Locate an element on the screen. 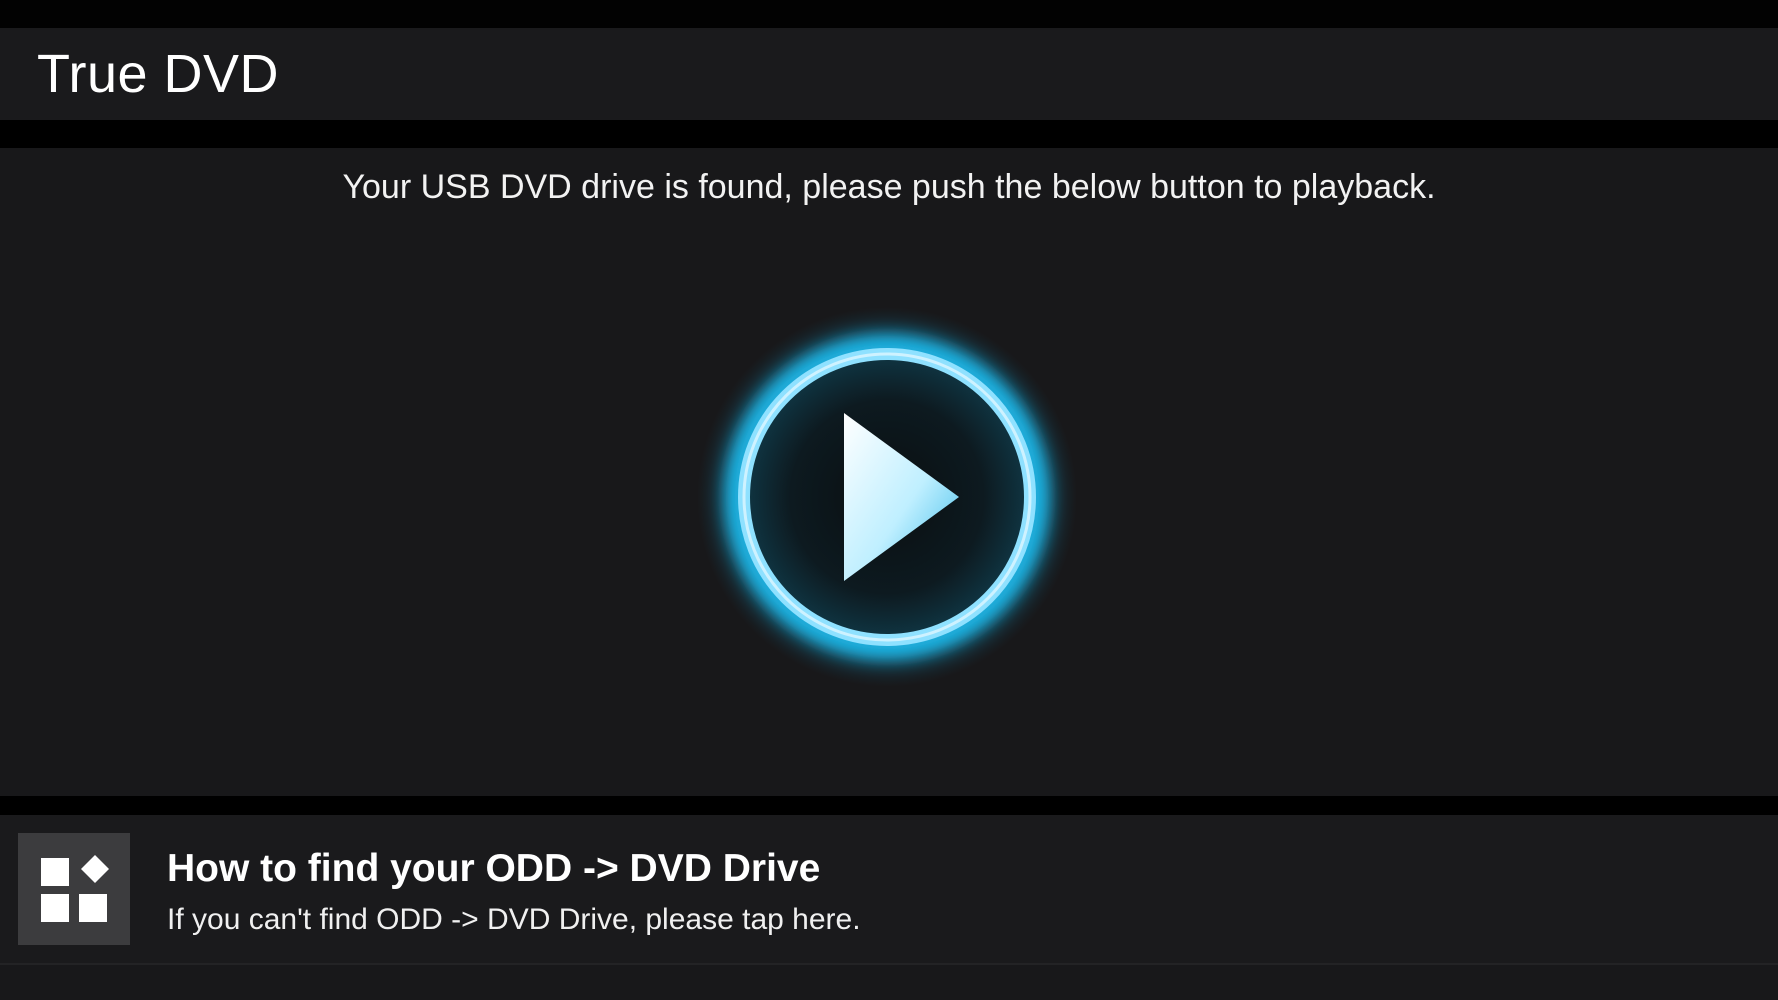 This screenshot has width=1778, height=1000. play-circle-icon is located at coordinates (887, 497).